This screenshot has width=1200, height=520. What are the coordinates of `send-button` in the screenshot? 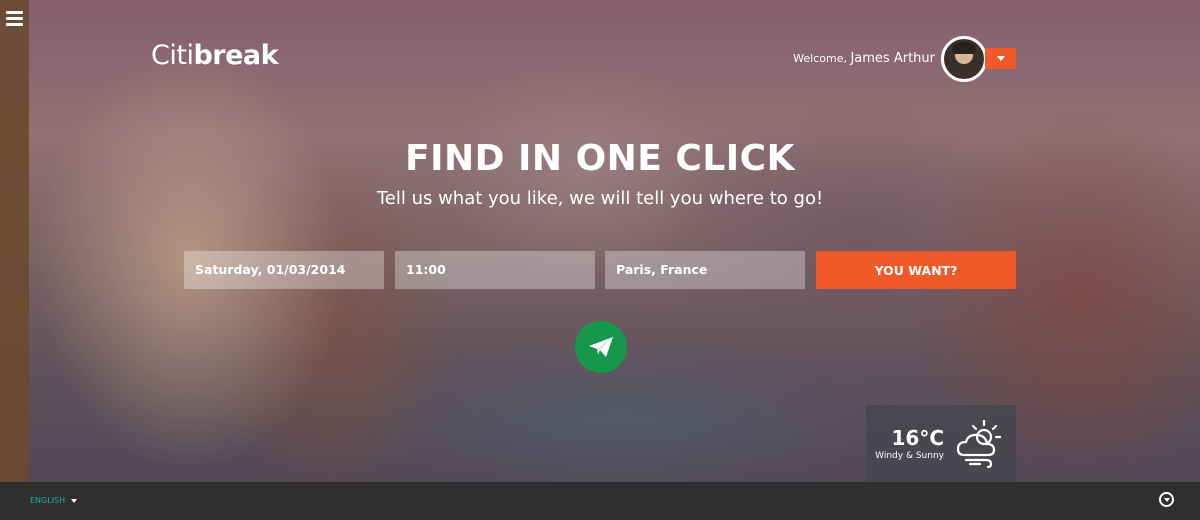 It's located at (601, 347).